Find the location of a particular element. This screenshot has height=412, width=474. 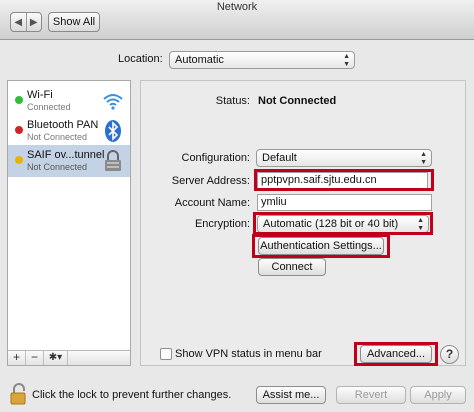

service-name: Bluetooth PAN is located at coordinates (63, 125).